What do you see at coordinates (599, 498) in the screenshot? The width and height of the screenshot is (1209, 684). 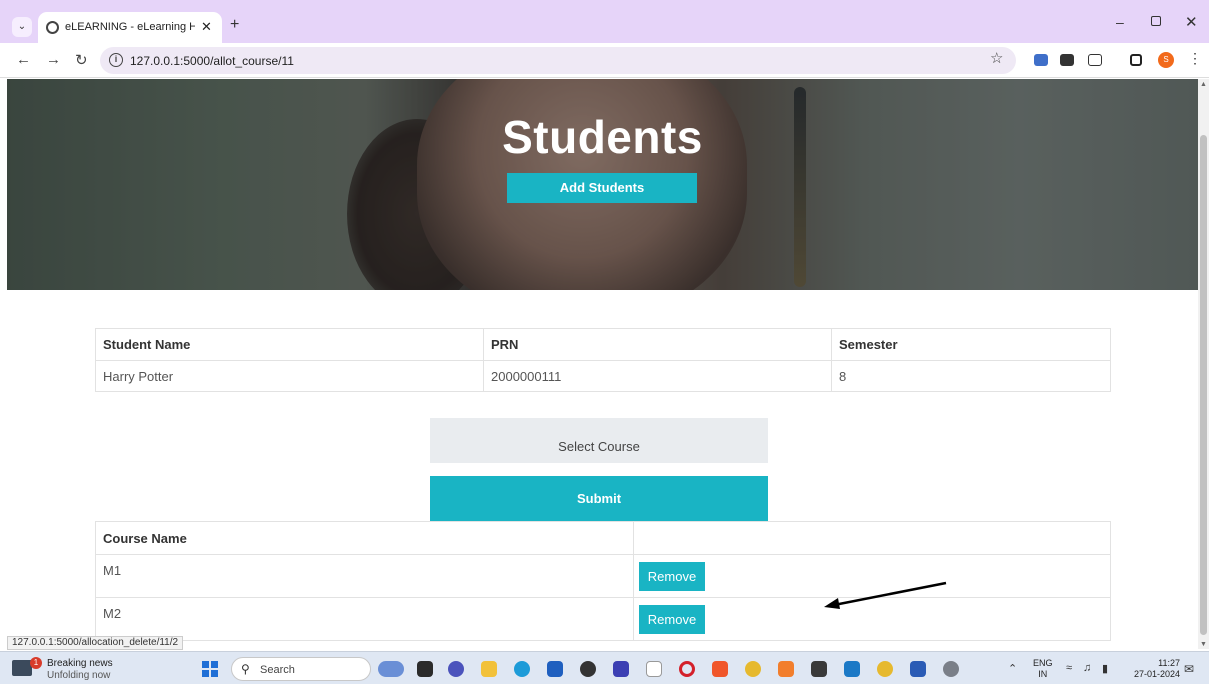 I see `submit-button: Submit` at bounding box center [599, 498].